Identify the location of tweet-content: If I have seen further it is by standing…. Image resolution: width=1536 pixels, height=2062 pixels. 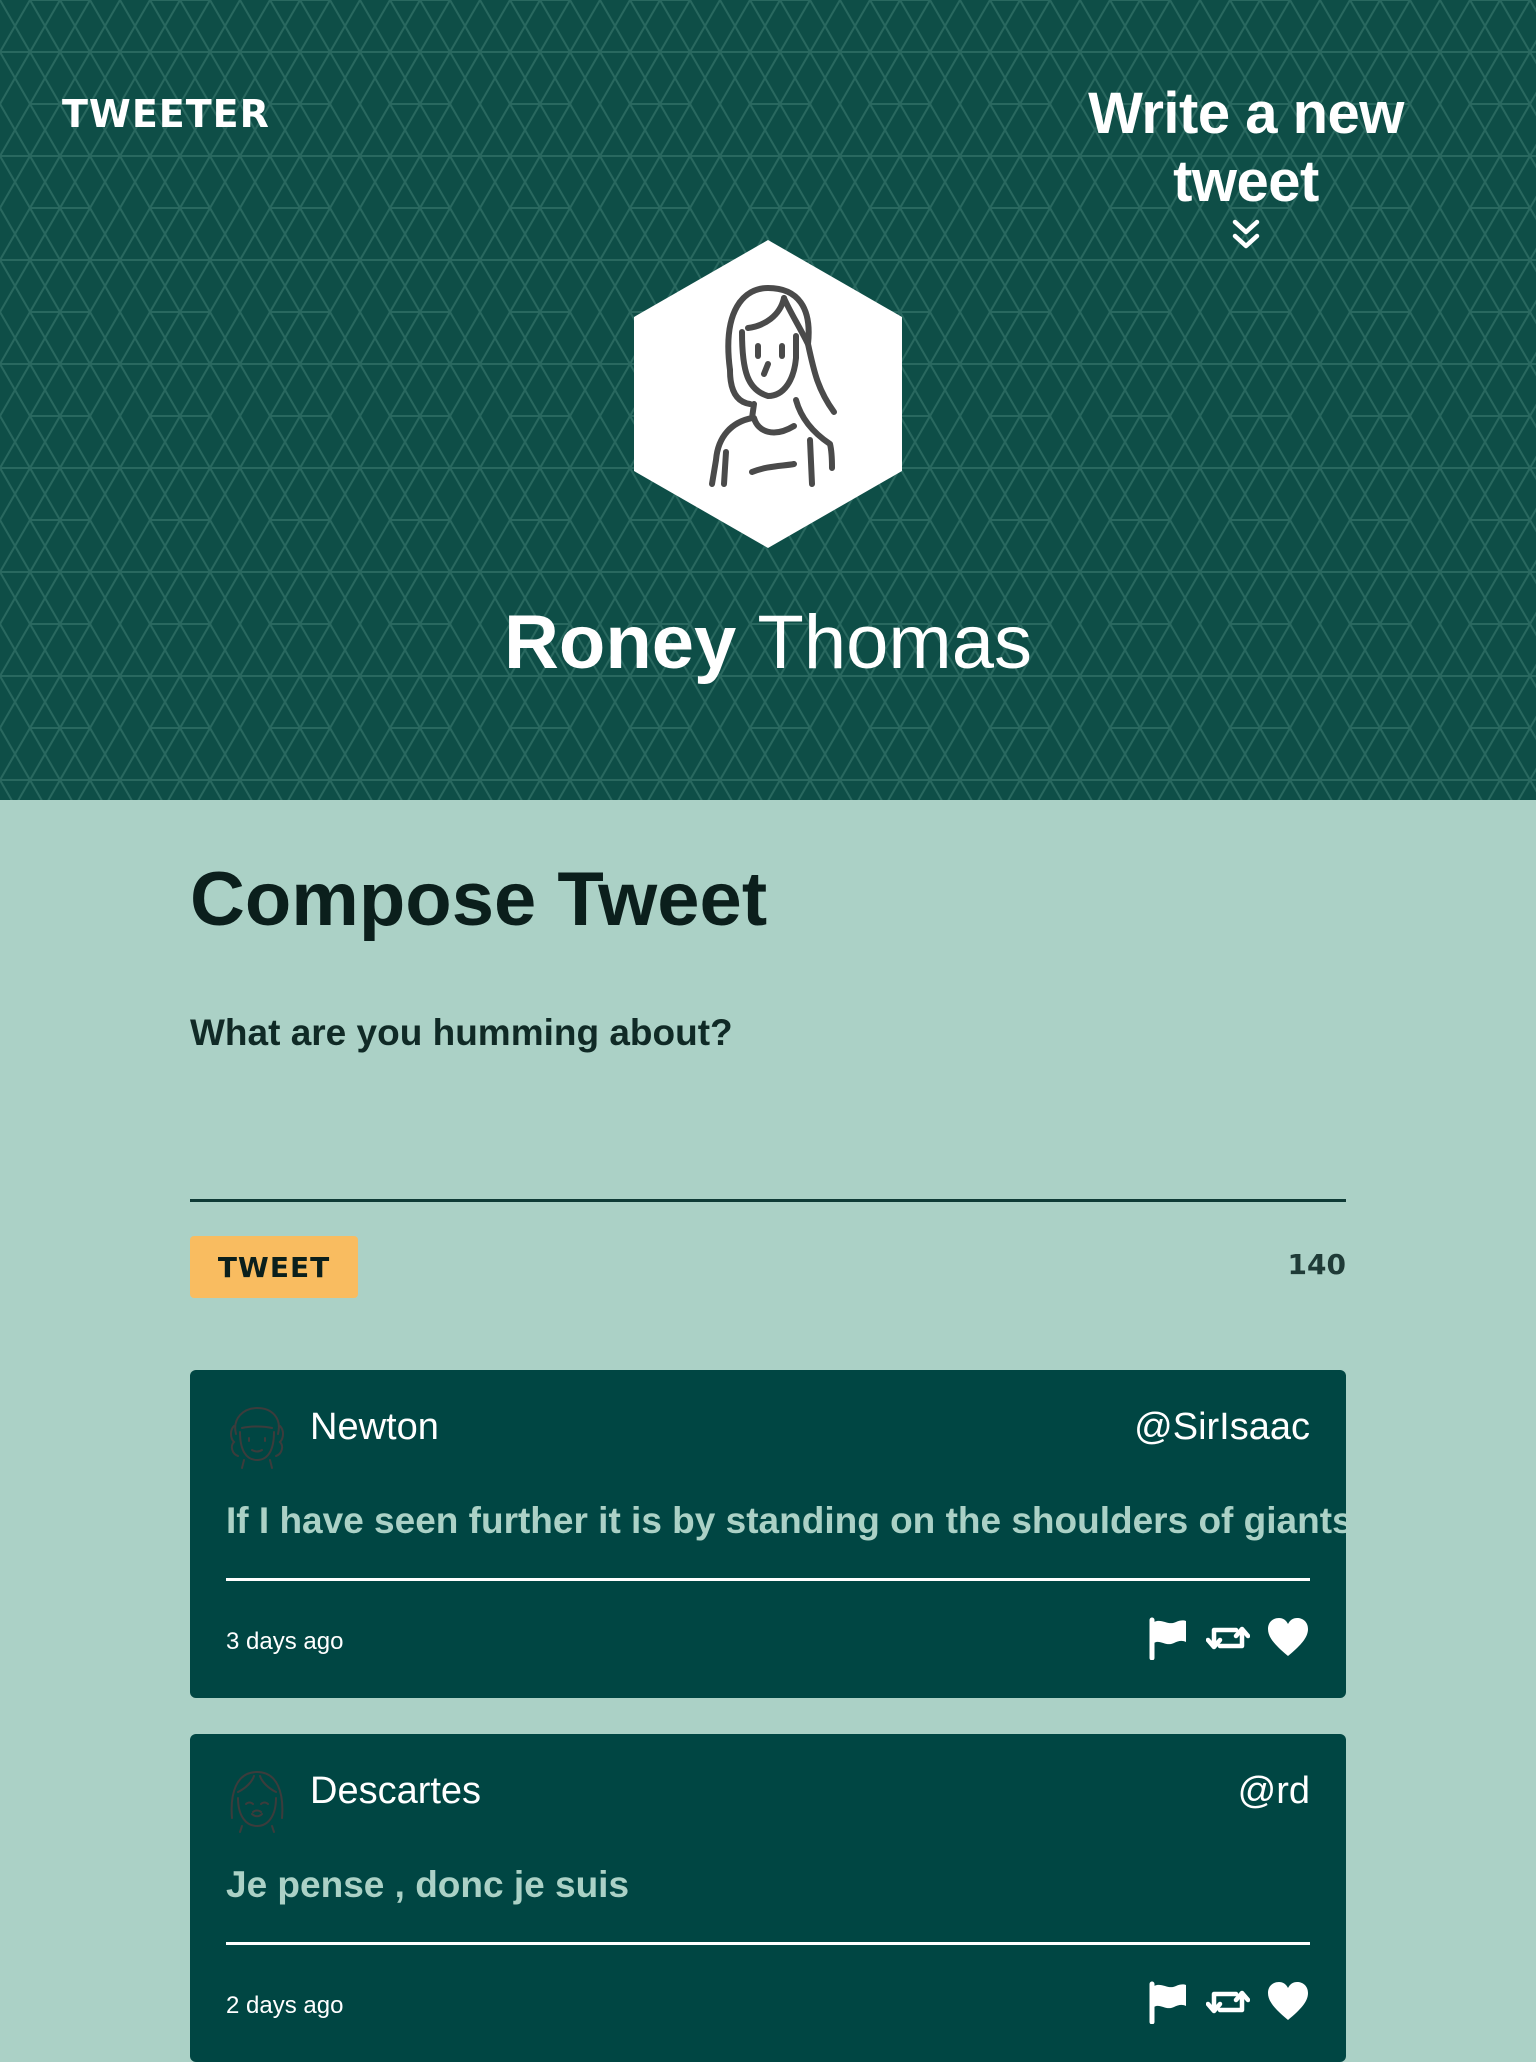
(789, 1520).